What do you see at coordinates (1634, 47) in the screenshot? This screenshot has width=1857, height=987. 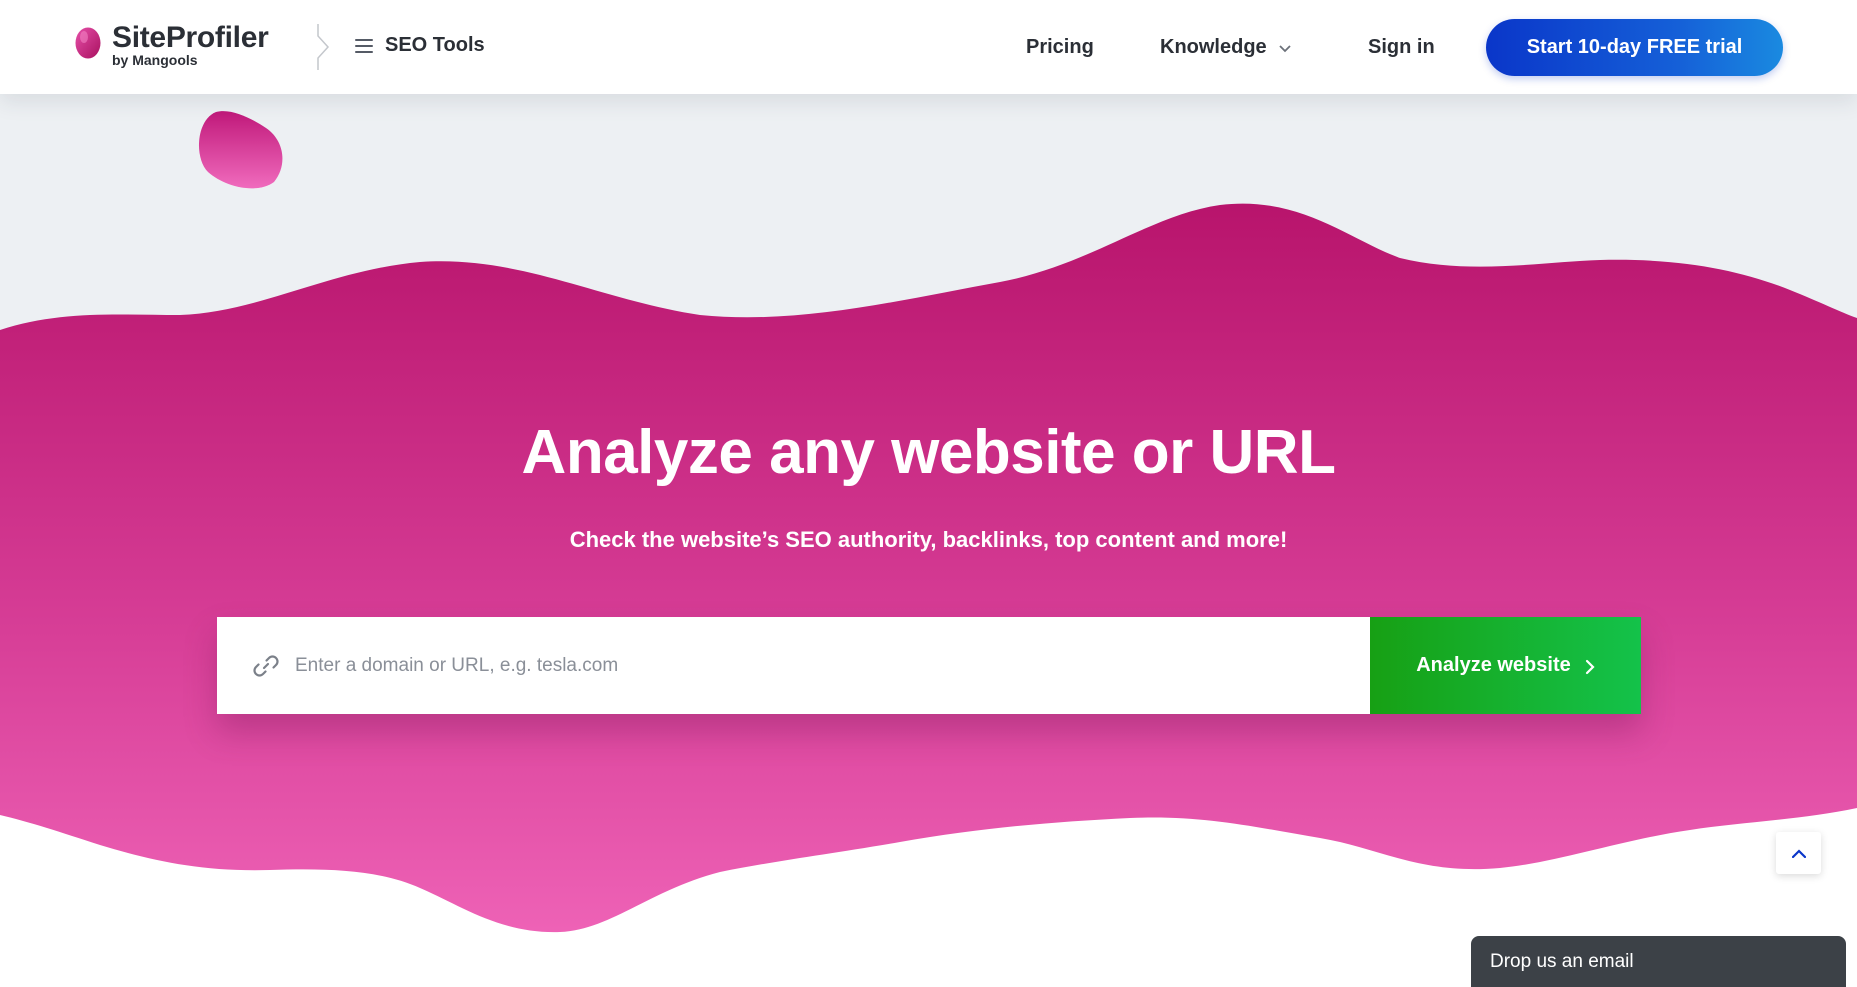 I see `start-trial-button: Start 10-day FREE trial` at bounding box center [1634, 47].